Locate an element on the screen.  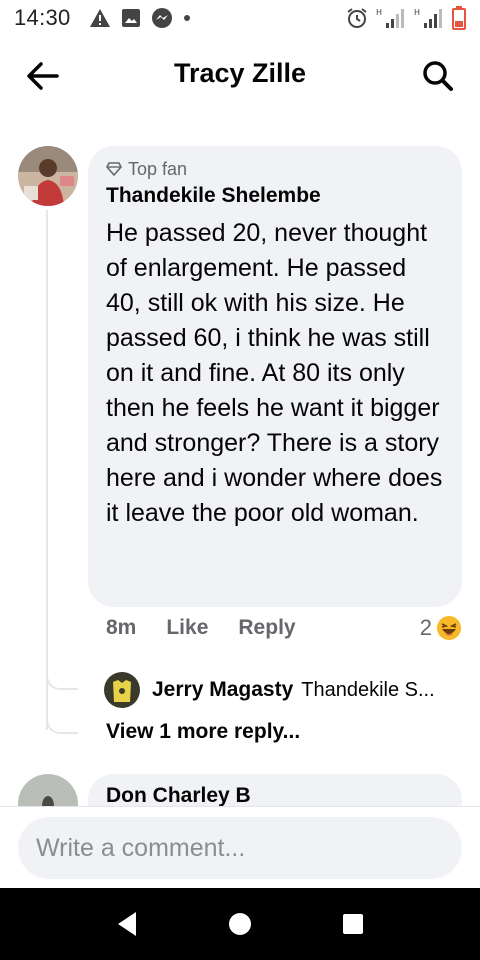
search-icon is located at coordinates (438, 76).